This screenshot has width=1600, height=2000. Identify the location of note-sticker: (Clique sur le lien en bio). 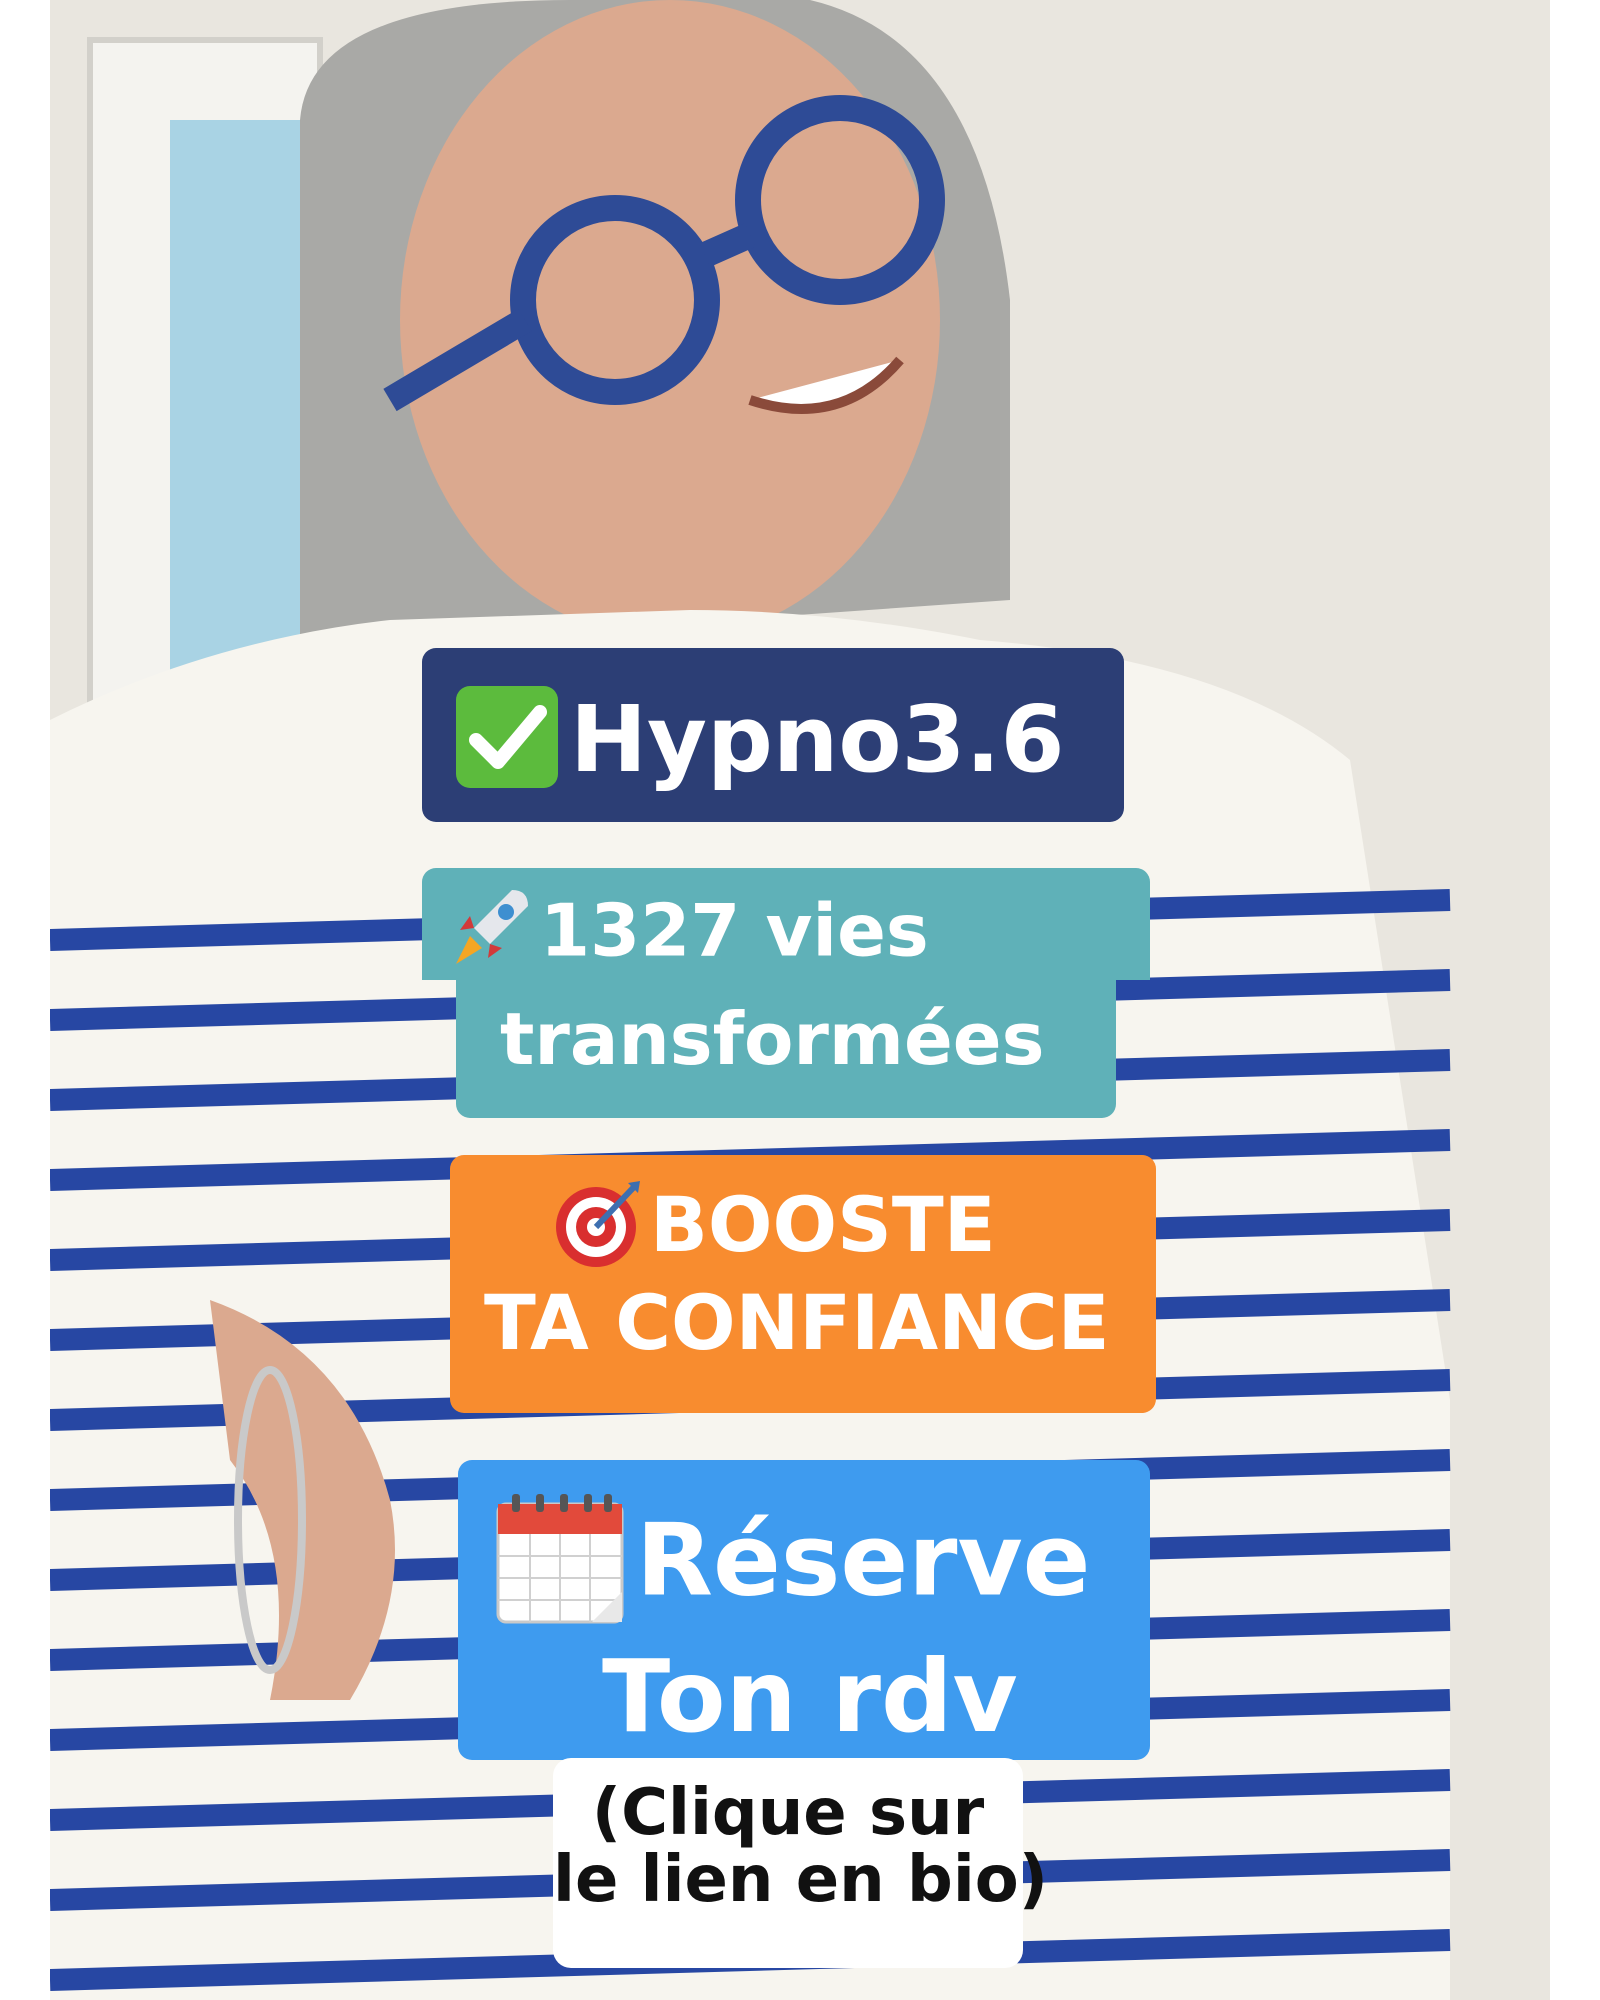
(800, 1863).